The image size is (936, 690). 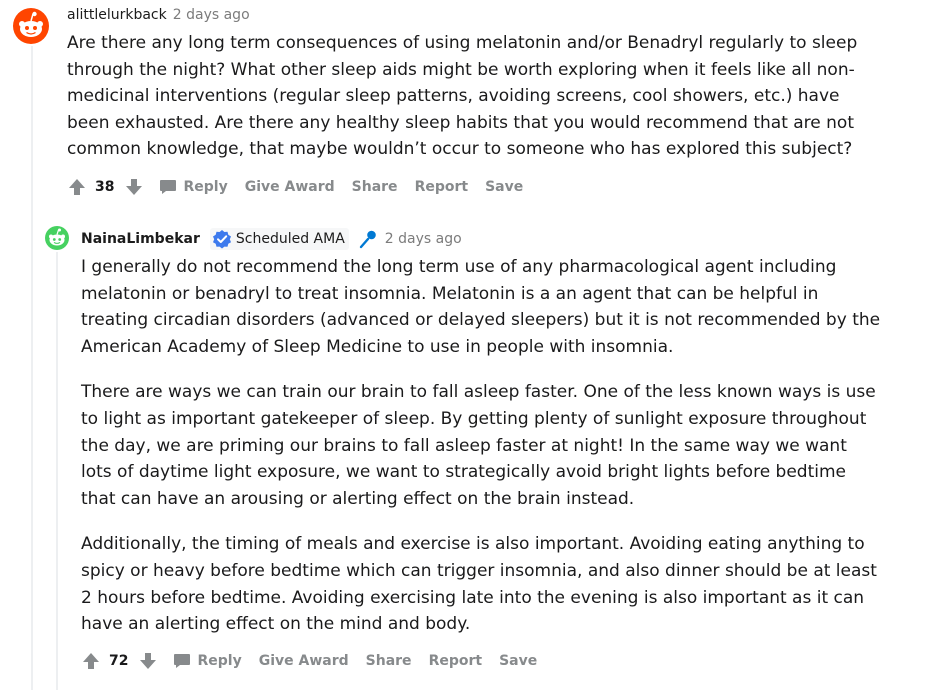 I want to click on comment-header: alittlelurkback 2 days ago, so click(x=158, y=15).